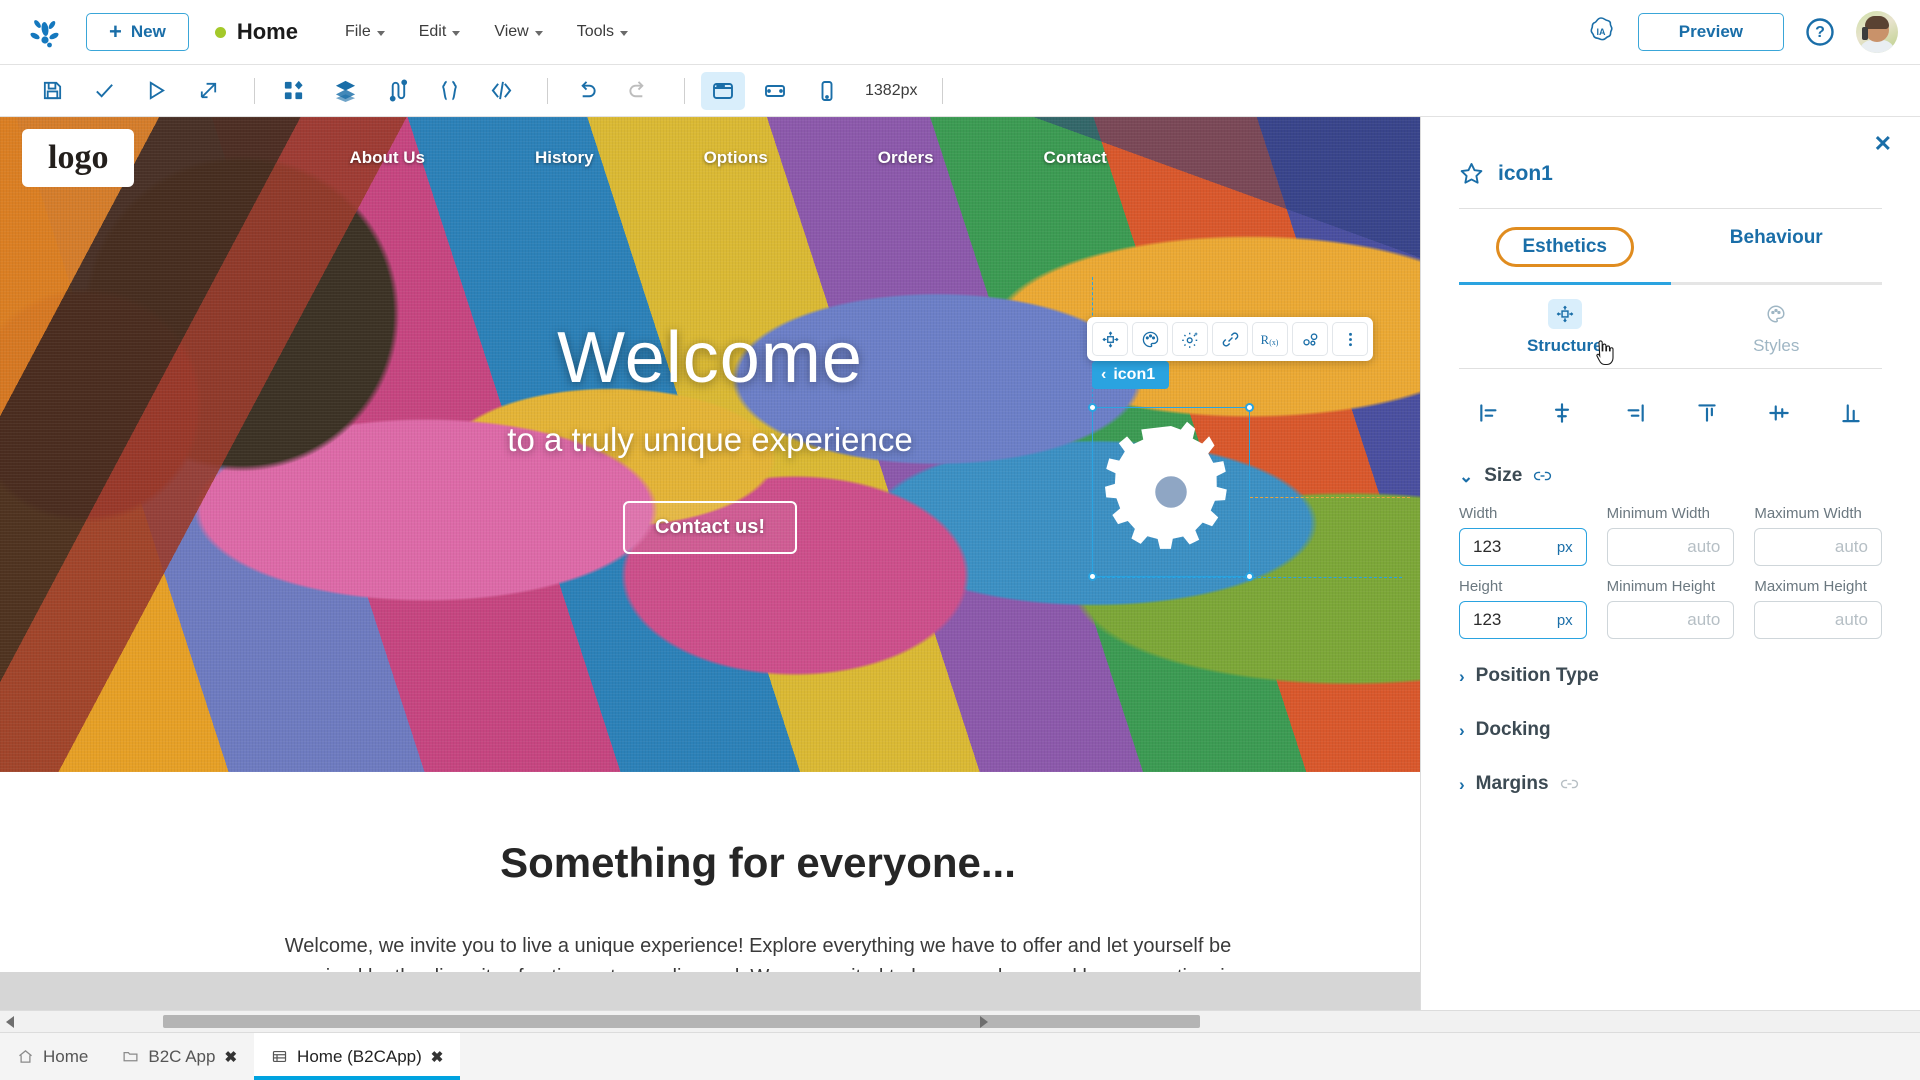 This screenshot has height=1080, width=1920. I want to click on site-logo: logo, so click(78, 158).